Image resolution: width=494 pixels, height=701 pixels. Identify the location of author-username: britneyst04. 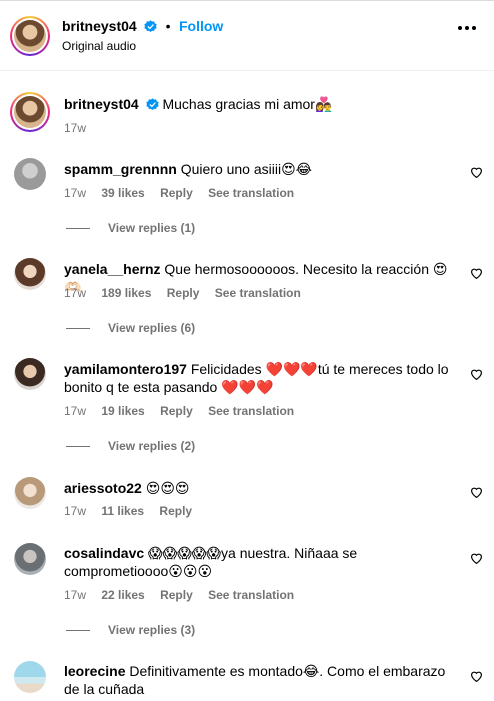
(99, 26).